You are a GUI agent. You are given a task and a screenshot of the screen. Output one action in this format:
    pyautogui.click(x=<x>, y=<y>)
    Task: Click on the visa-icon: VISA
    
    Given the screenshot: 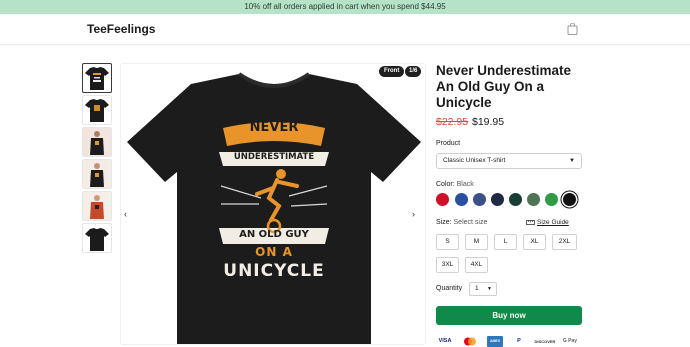 What is the action you would take?
    pyautogui.click(x=445, y=341)
    